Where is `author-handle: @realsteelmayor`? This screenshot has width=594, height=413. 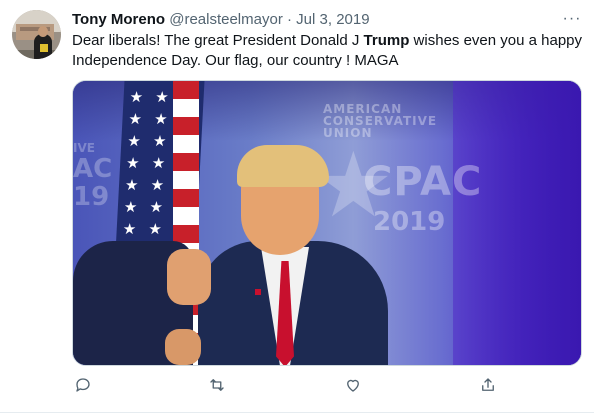
author-handle: @realsteelmayor is located at coordinates (226, 19).